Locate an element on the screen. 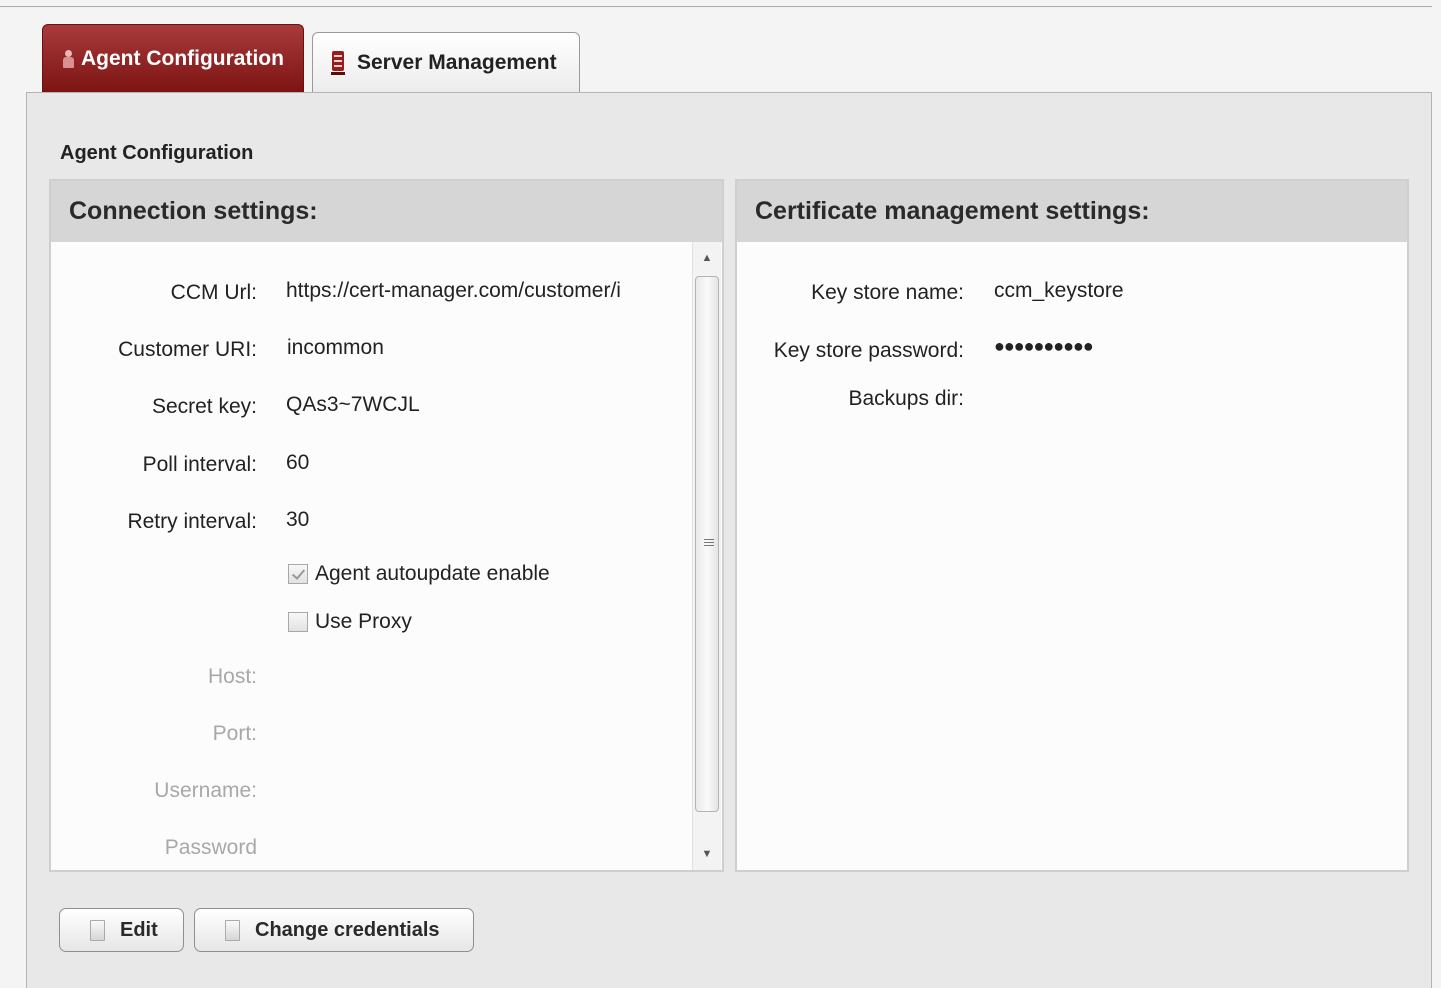 The image size is (1441, 988). poll-interval-label: Poll interval: is located at coordinates (199, 464).